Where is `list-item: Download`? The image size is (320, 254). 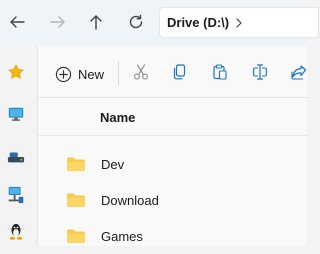 list-item: Download is located at coordinates (173, 200).